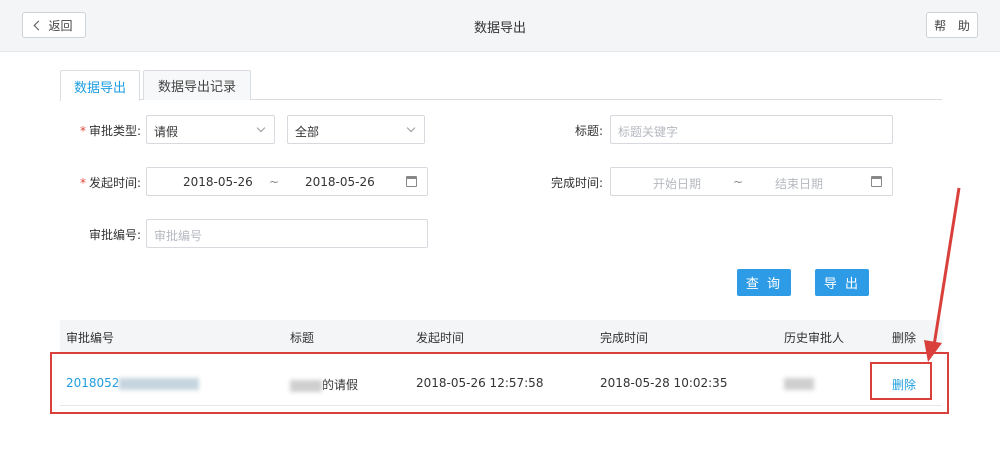 This screenshot has height=452, width=1000. I want to click on col-delete: 删除, so click(904, 338).